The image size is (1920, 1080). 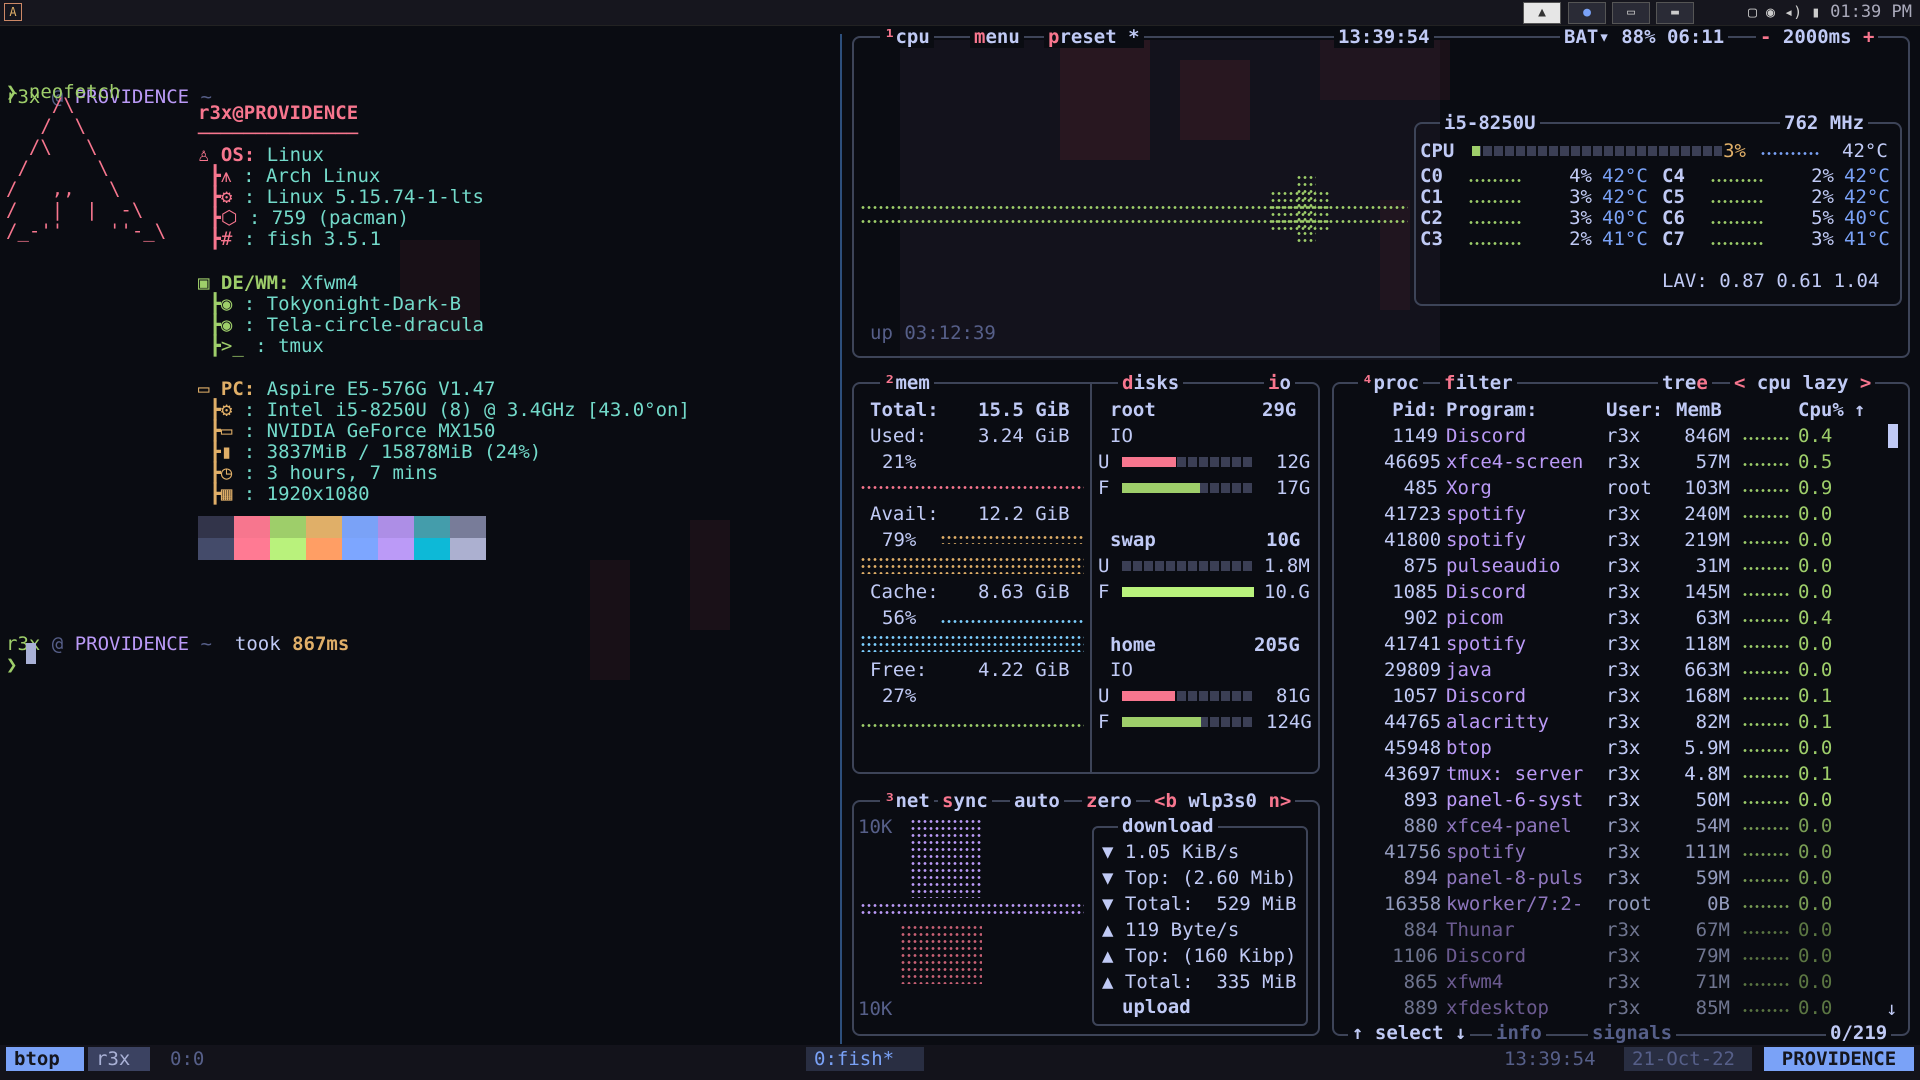 I want to click on table-row: 1057 Discord r3x 168M 0.1, so click(x=1625, y=696).